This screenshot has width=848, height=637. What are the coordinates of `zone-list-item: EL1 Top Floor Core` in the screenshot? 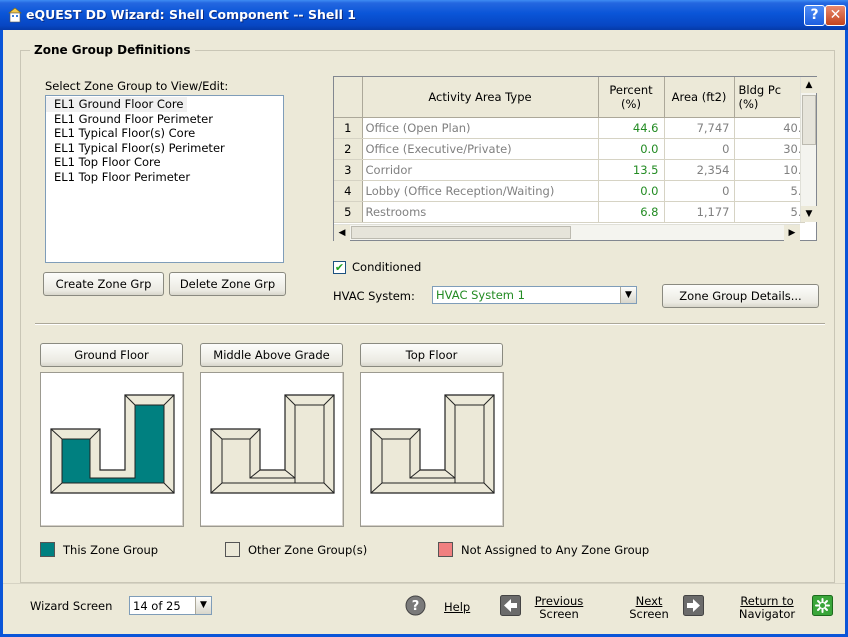 It's located at (164, 162).